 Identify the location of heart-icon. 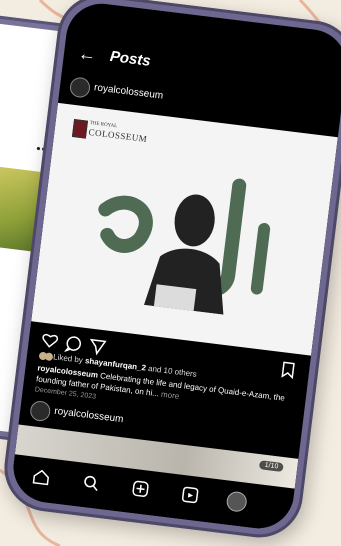
(50, 341).